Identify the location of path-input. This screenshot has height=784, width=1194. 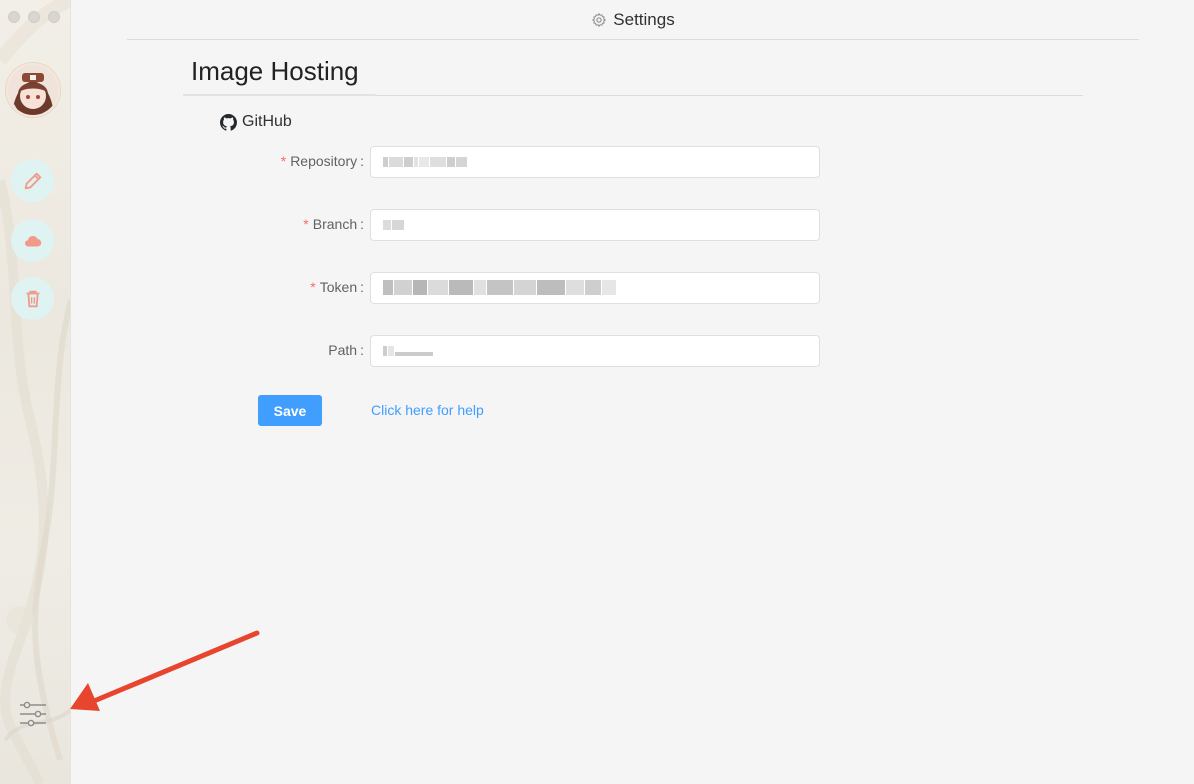
(595, 351).